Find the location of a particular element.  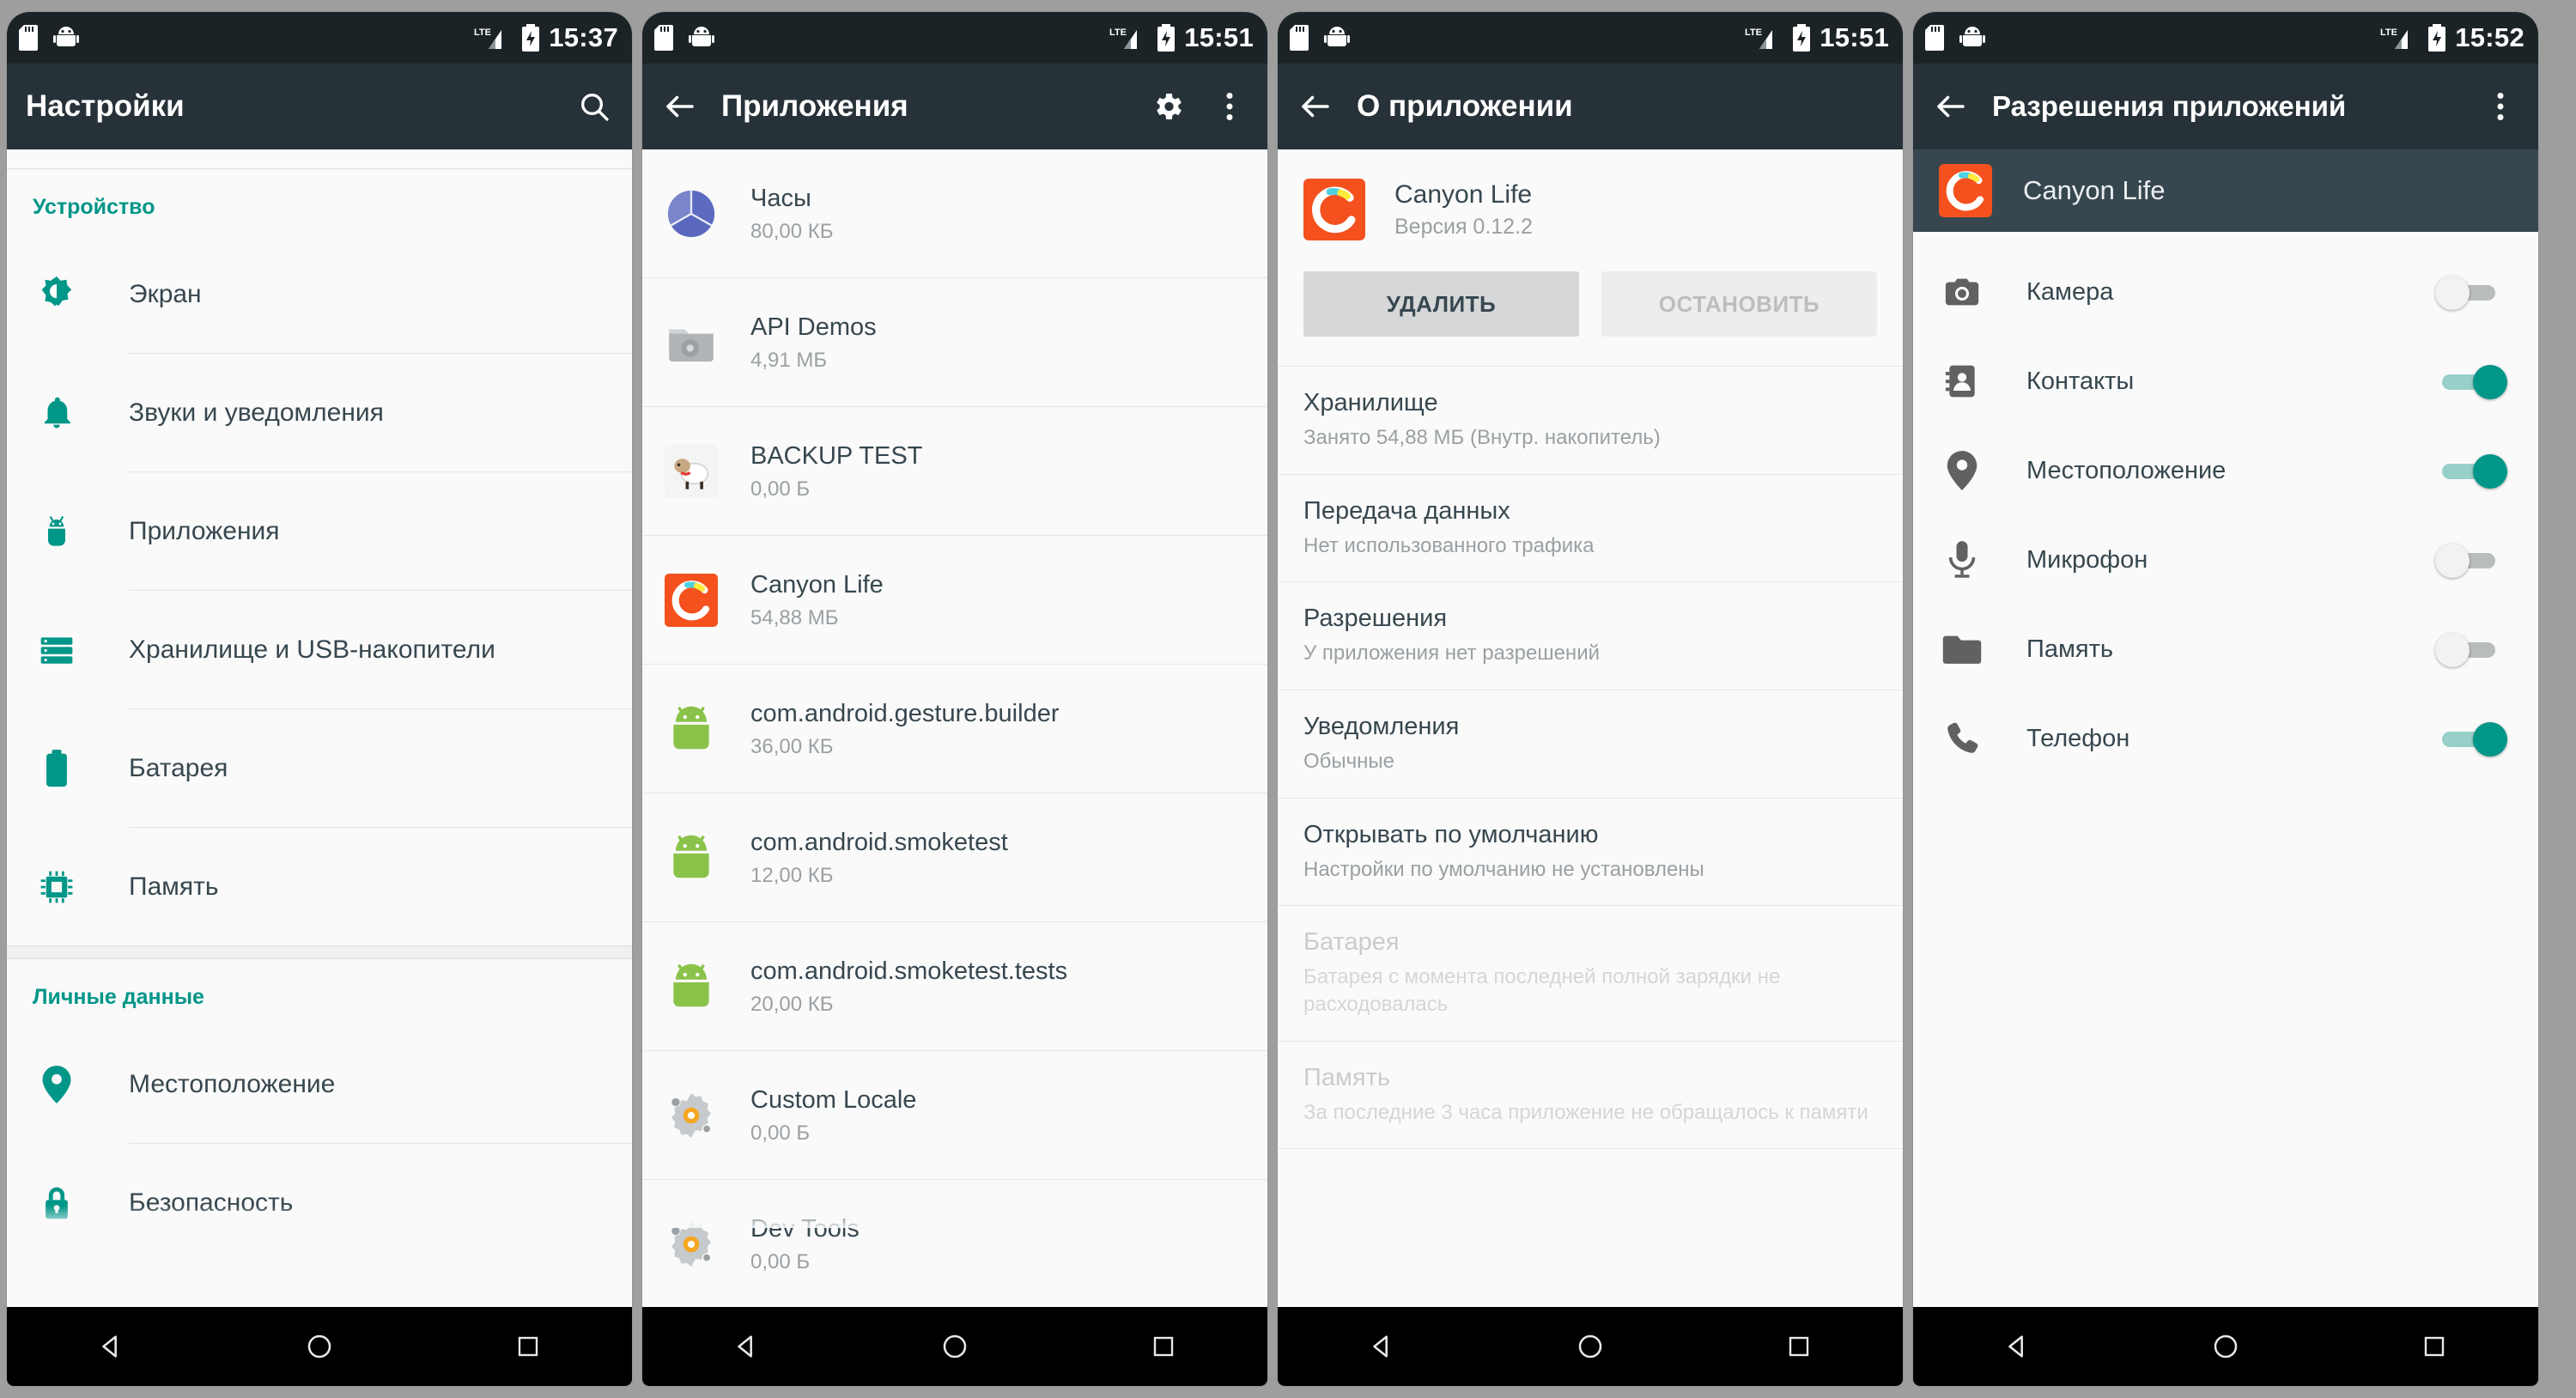

sd-card-icon is located at coordinates (663, 38).